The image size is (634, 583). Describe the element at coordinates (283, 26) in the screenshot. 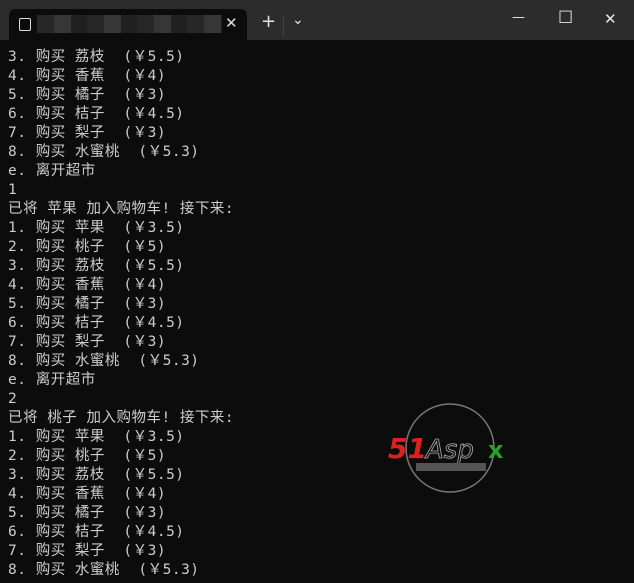

I see `divider` at that location.